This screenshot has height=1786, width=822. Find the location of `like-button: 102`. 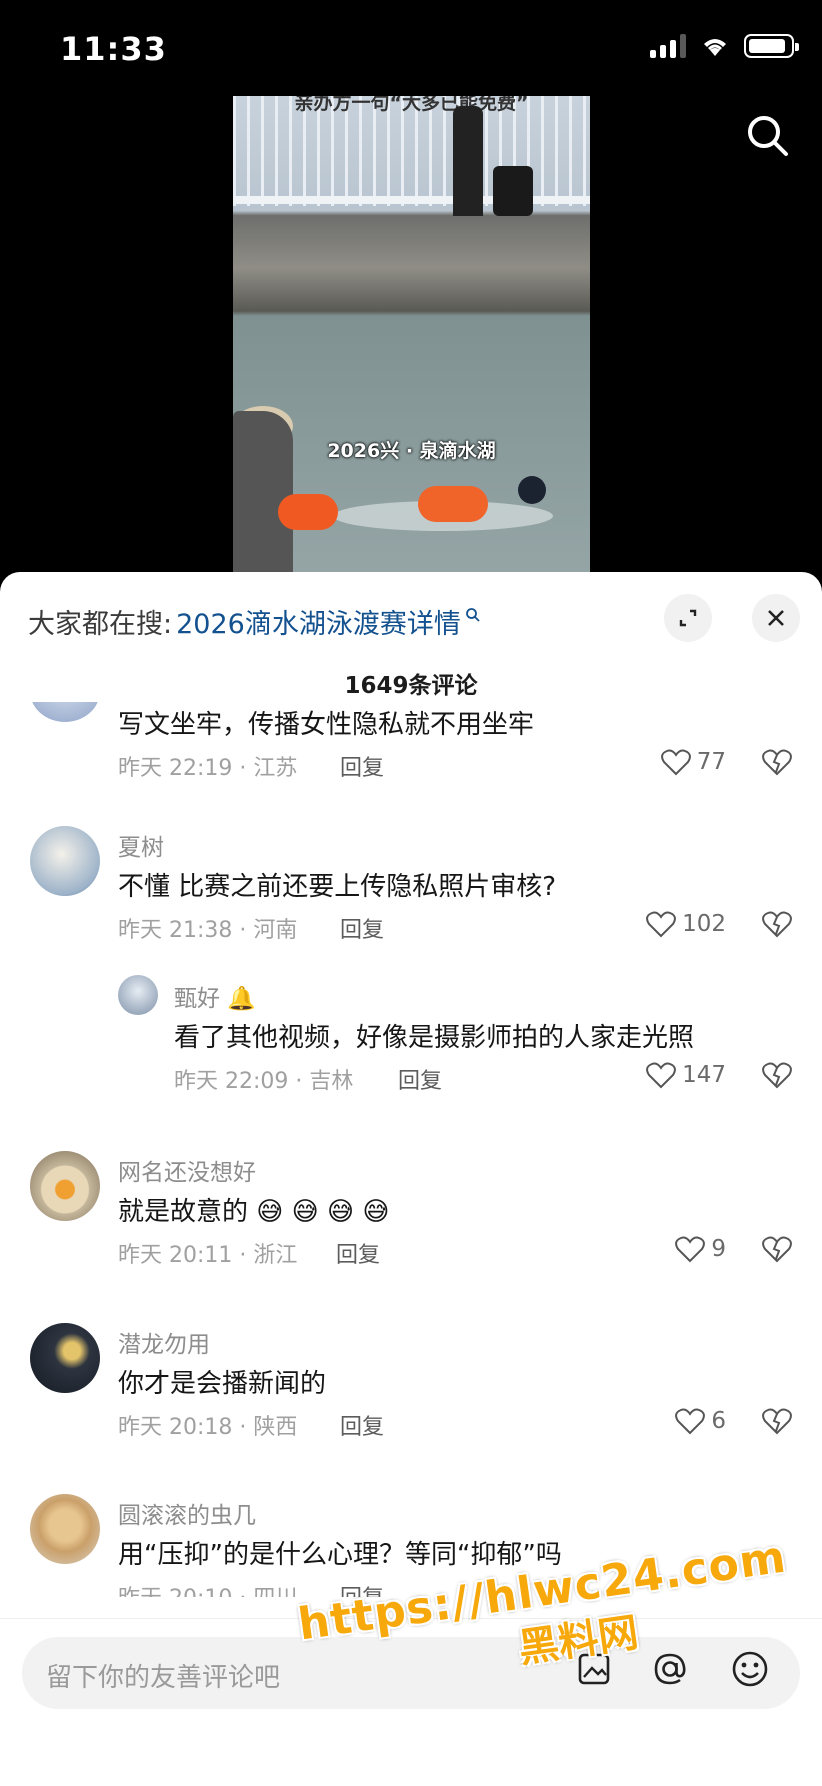

like-button: 102 is located at coordinates (686, 924).